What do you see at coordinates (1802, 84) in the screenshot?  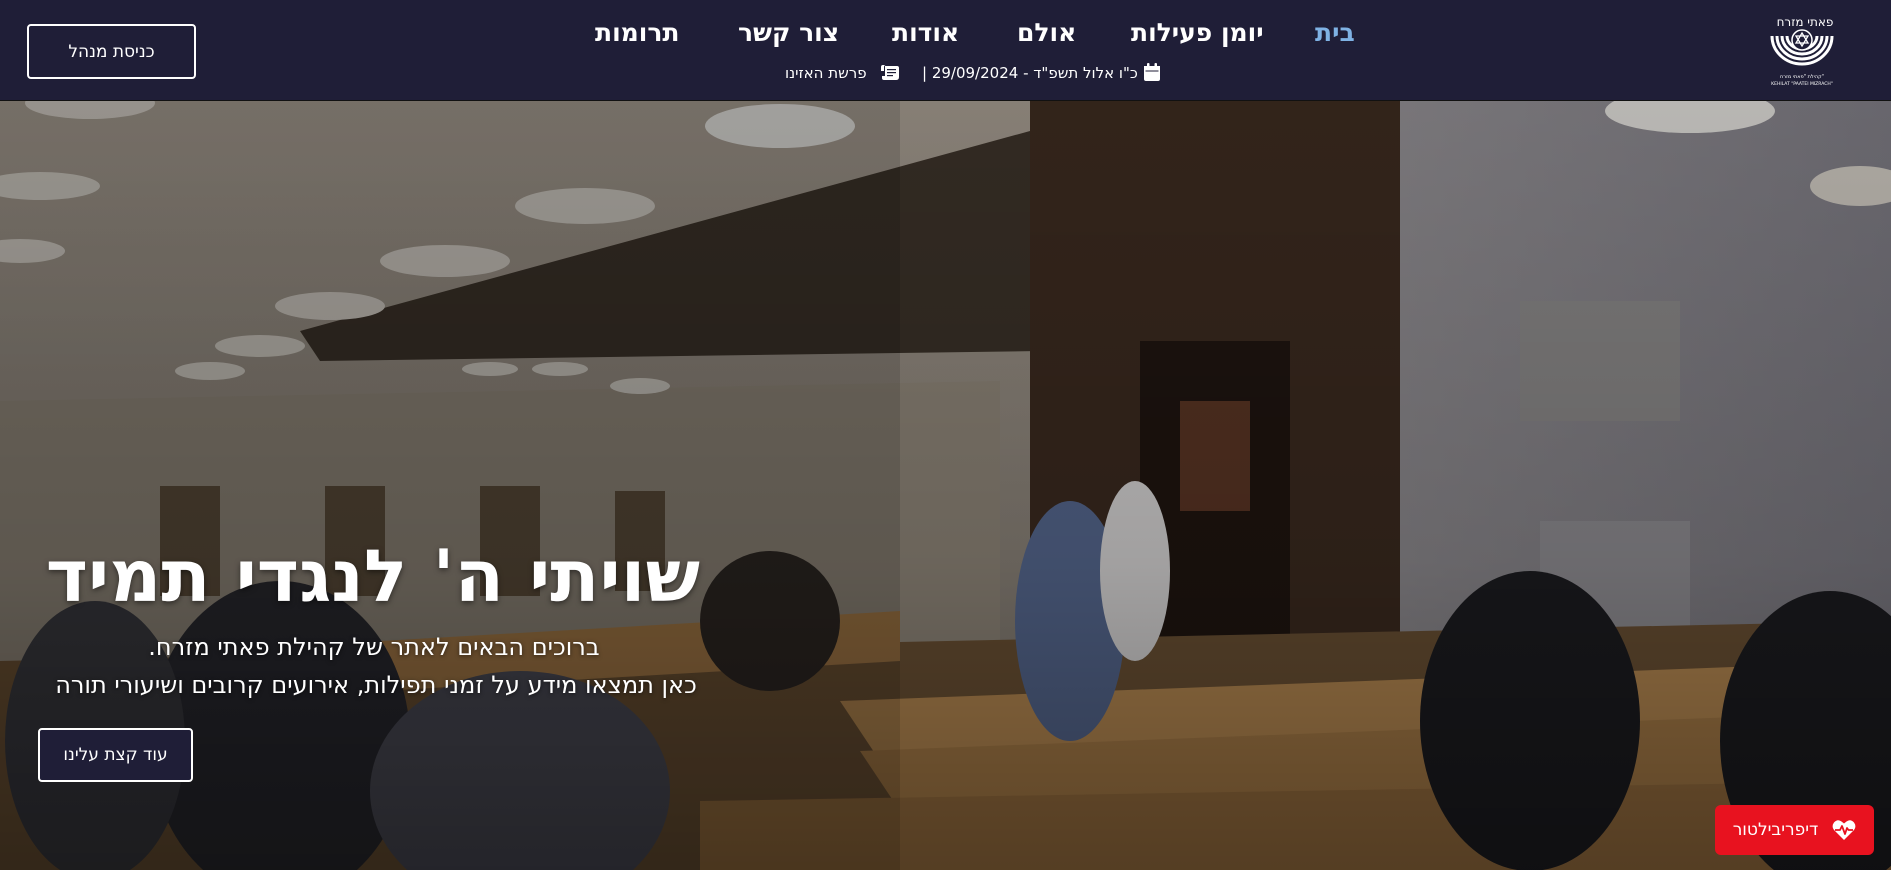 I see `logo-subtitle-en: KEHILAT "PAATEI MIZRACH"` at bounding box center [1802, 84].